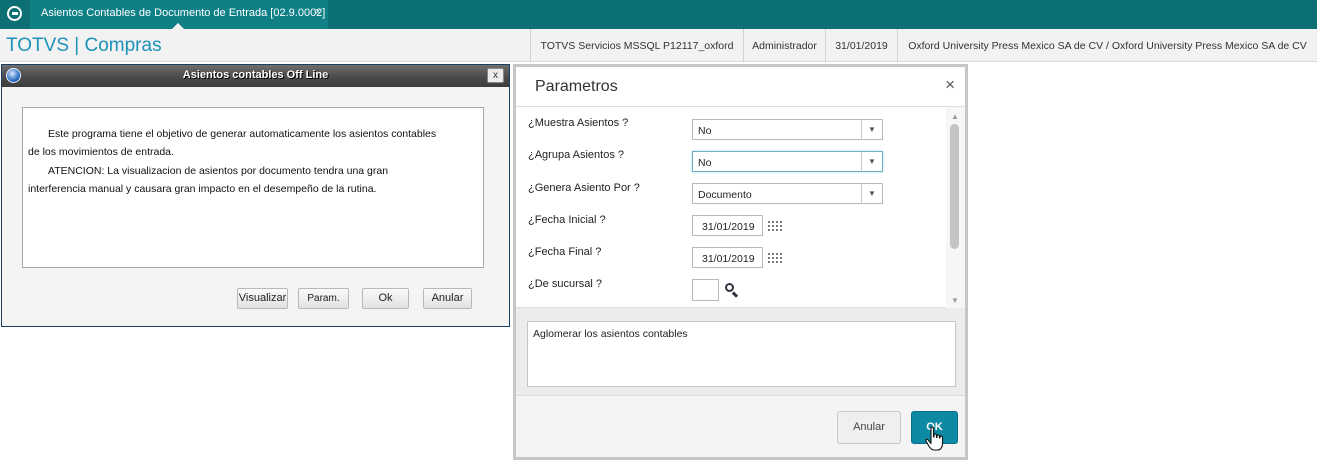 This screenshot has width=1317, height=464. Describe the element at coordinates (787, 129) in the screenshot. I see `muestra-asientos-select: No ▼` at that location.